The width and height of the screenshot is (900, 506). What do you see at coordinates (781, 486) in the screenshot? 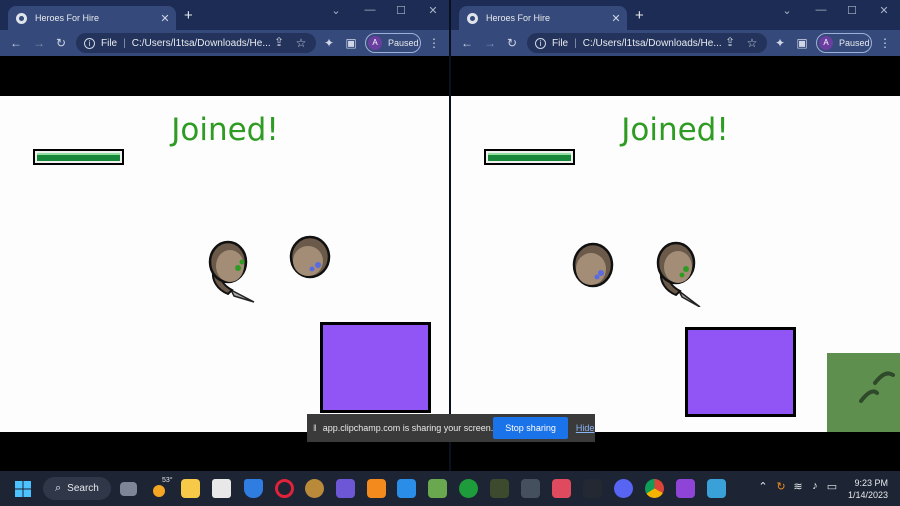
I see `sync-icon: ↻` at bounding box center [781, 486].